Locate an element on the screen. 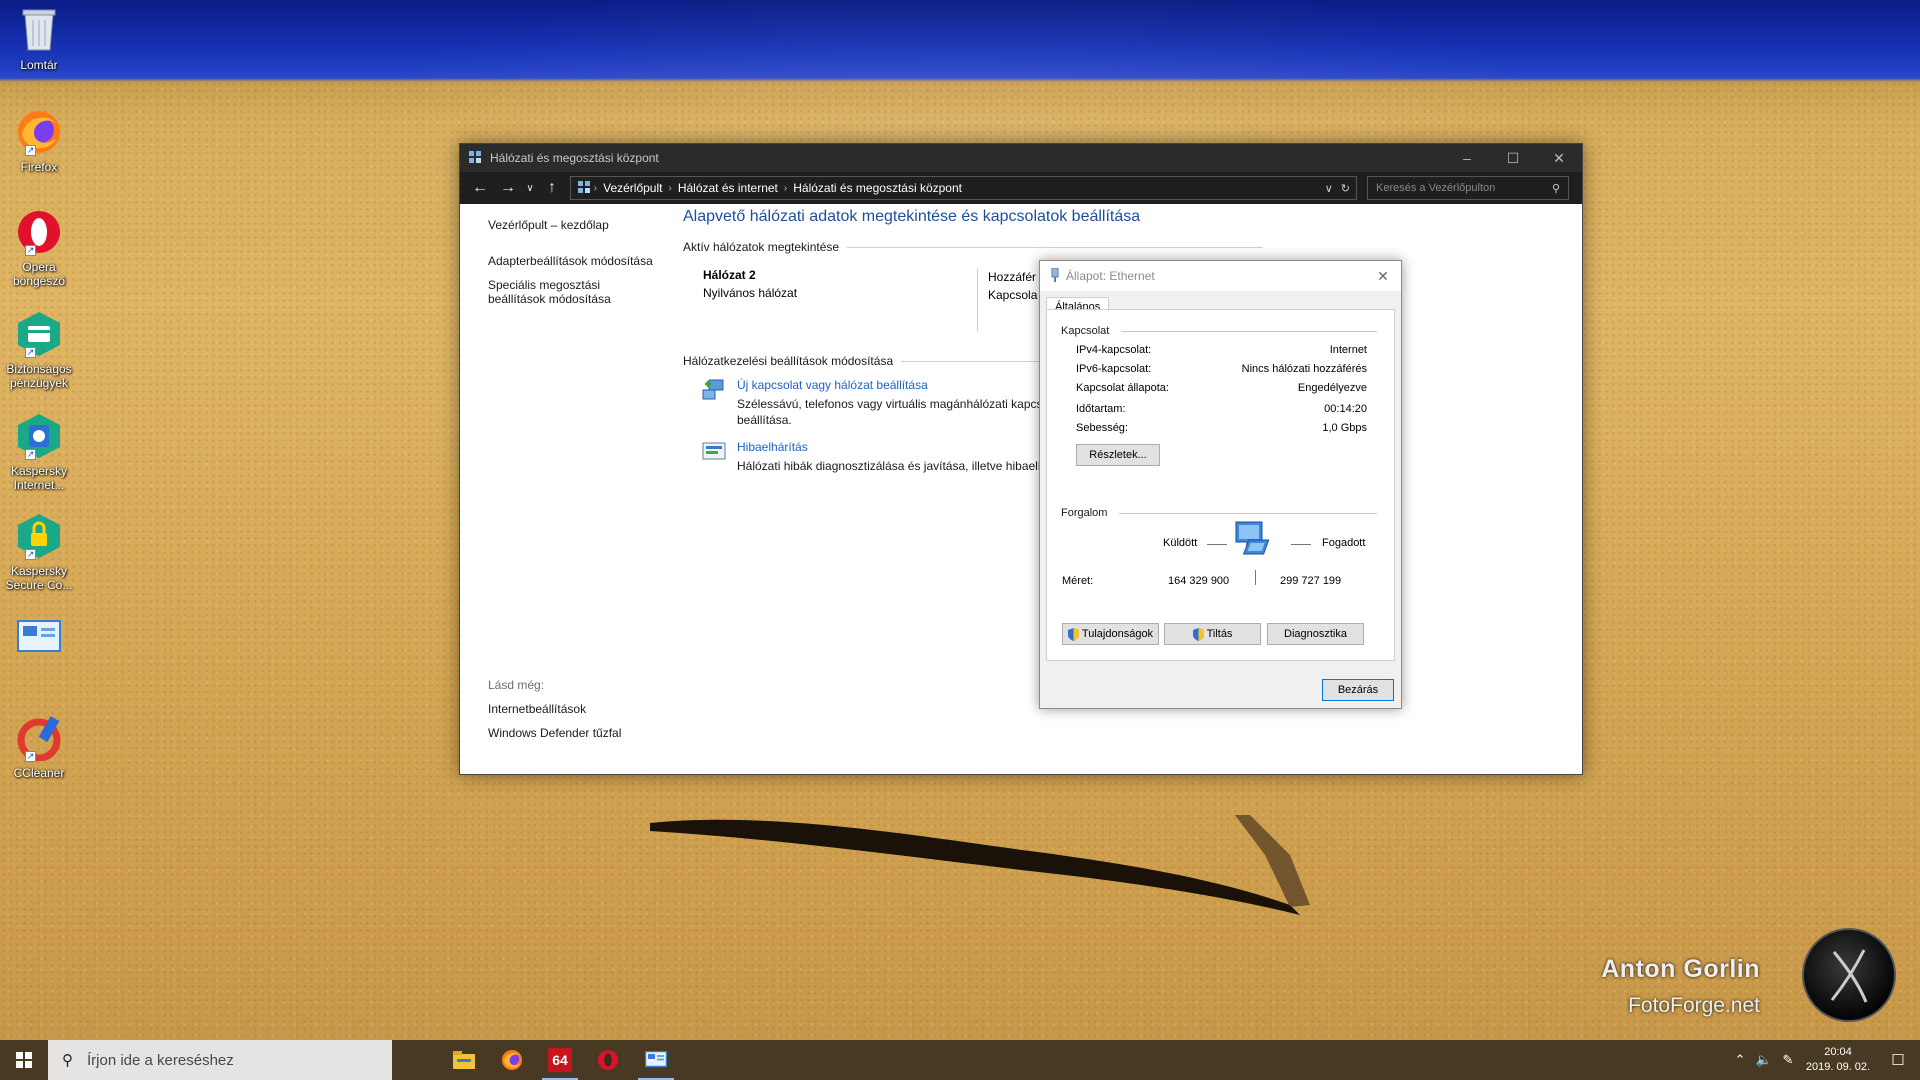  control-panel-home-link: Vezérlőpult – kezdőlap is located at coordinates (583, 225).